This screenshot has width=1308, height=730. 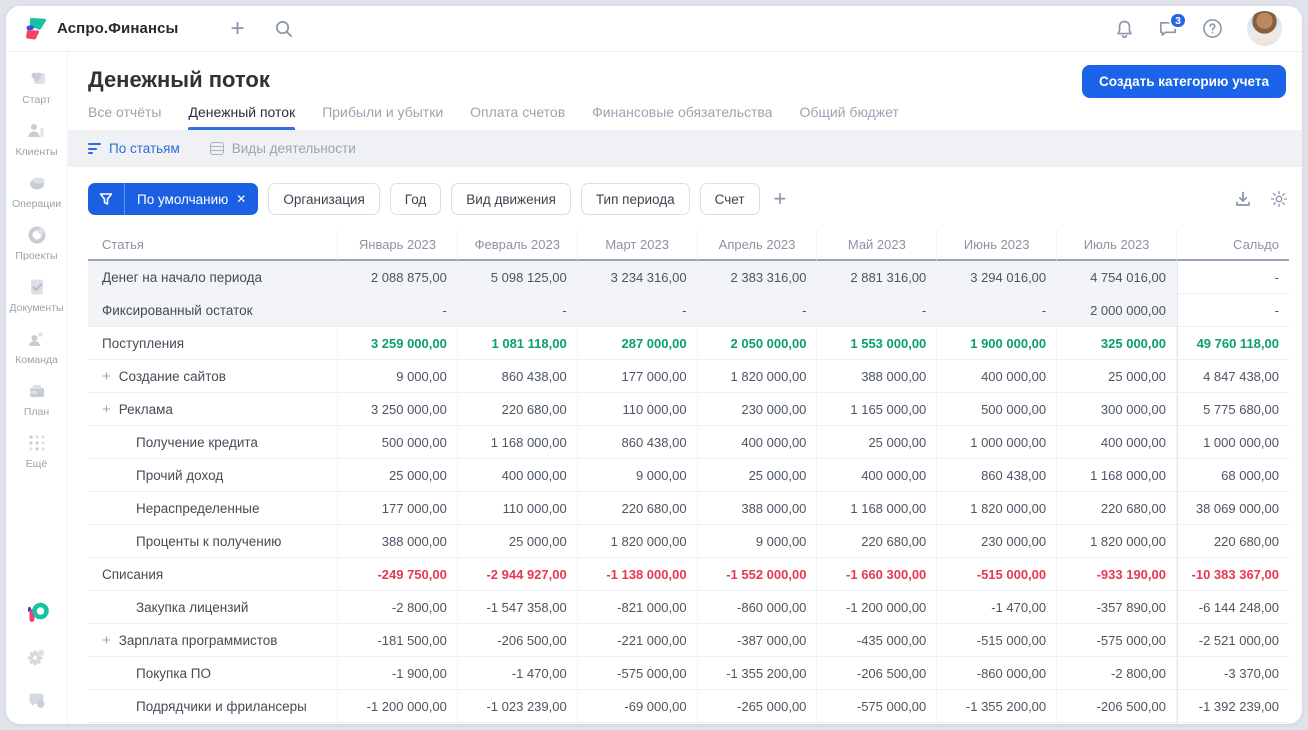 I want to click on tab-1: Все отчёты, so click(x=124, y=117).